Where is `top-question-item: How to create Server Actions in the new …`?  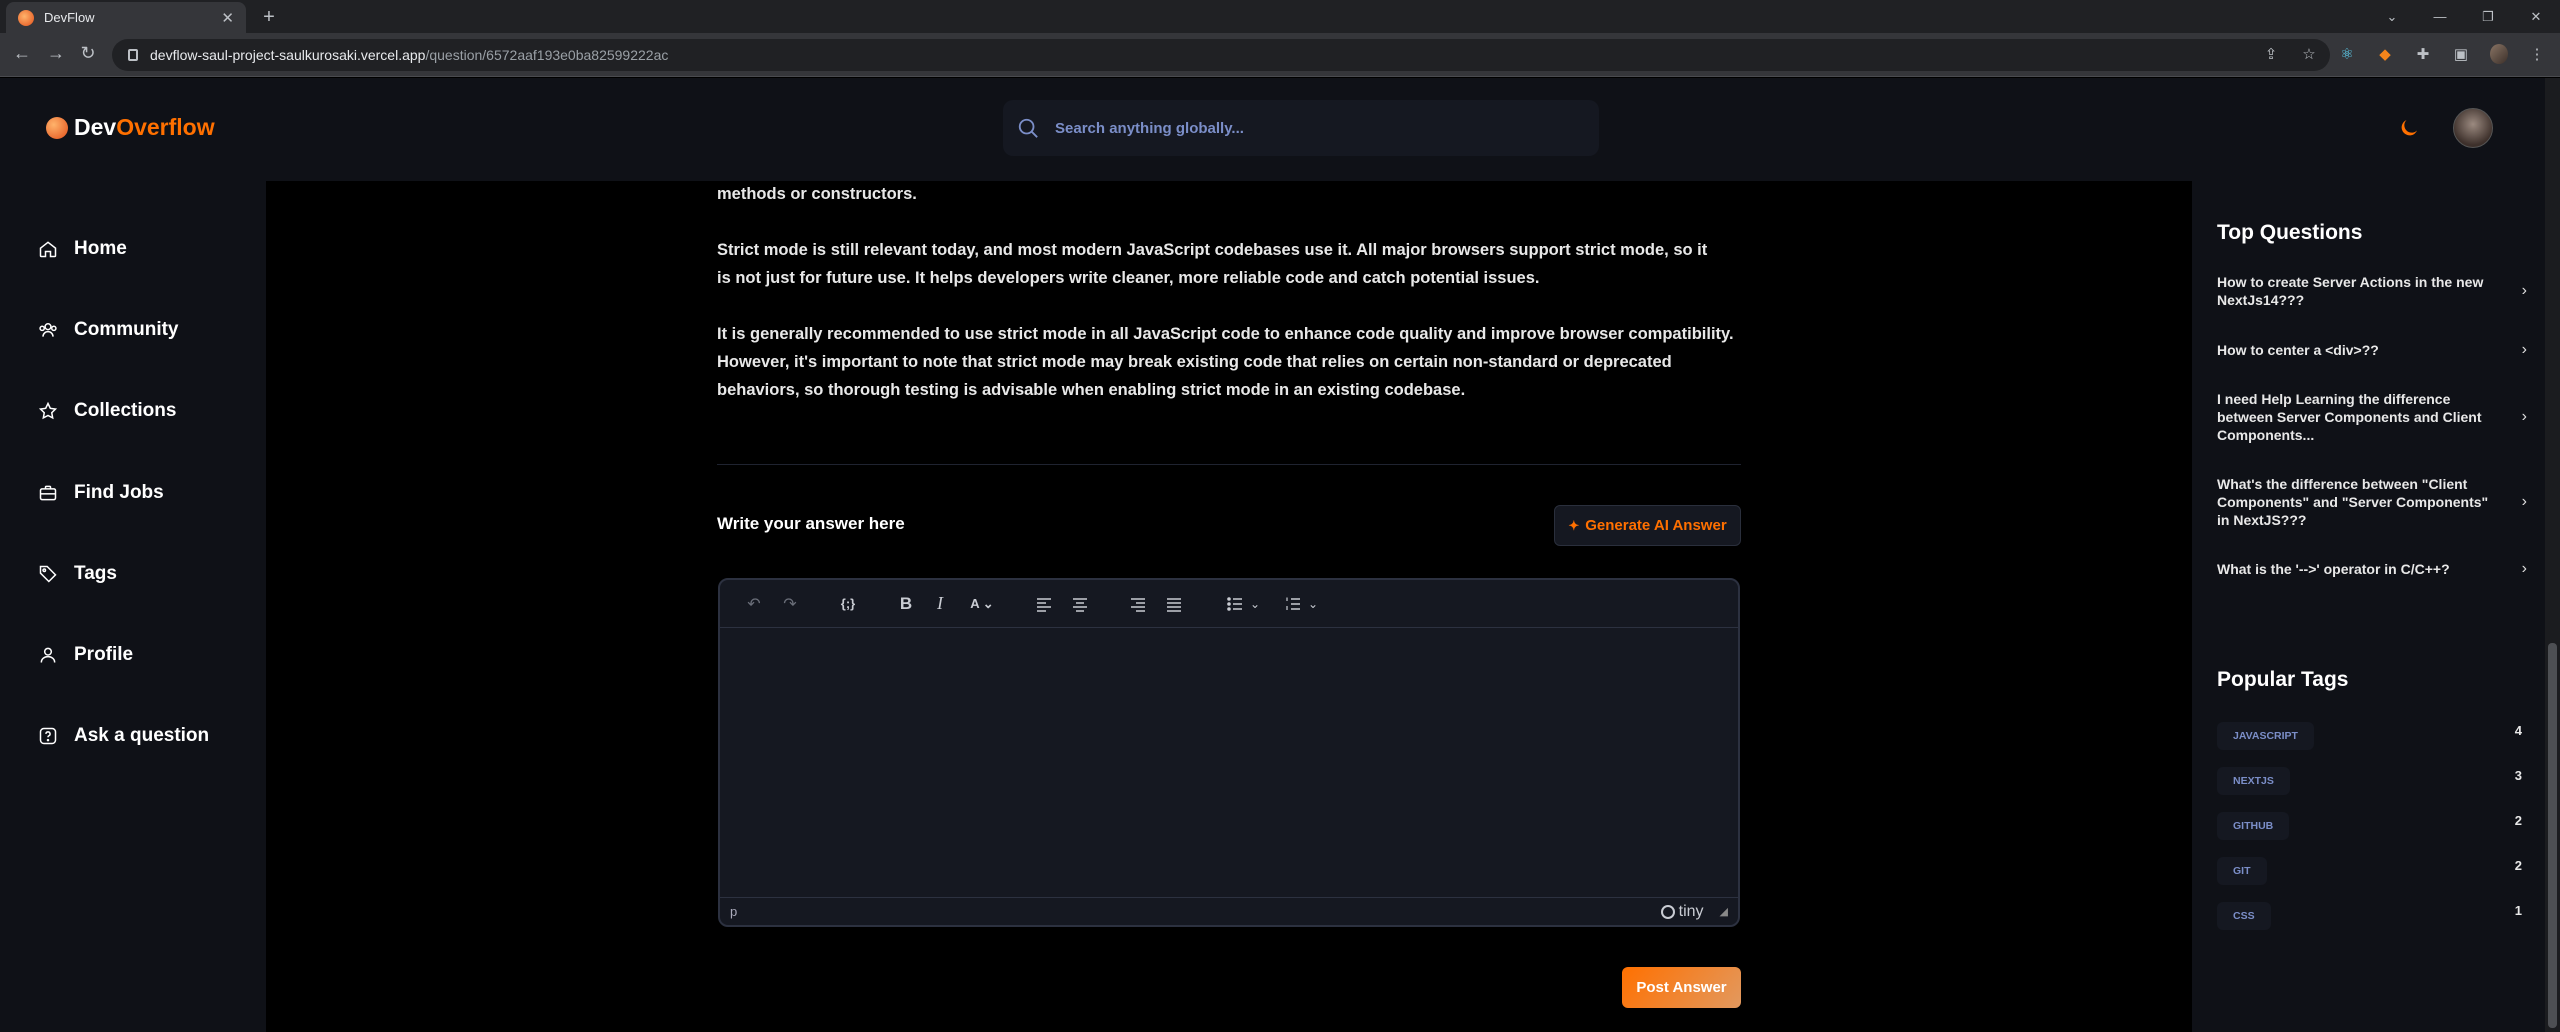
top-question-item: How to create Server Actions in the new … is located at coordinates (2372, 291).